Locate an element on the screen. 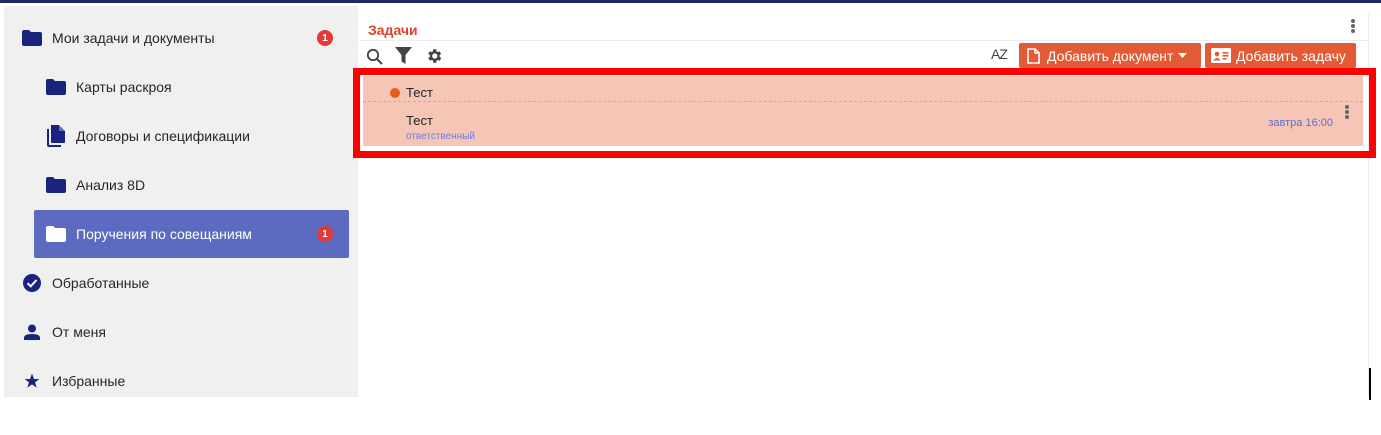 The image size is (1381, 435). sidebar-item-label: Обработанные is located at coordinates (101, 283).